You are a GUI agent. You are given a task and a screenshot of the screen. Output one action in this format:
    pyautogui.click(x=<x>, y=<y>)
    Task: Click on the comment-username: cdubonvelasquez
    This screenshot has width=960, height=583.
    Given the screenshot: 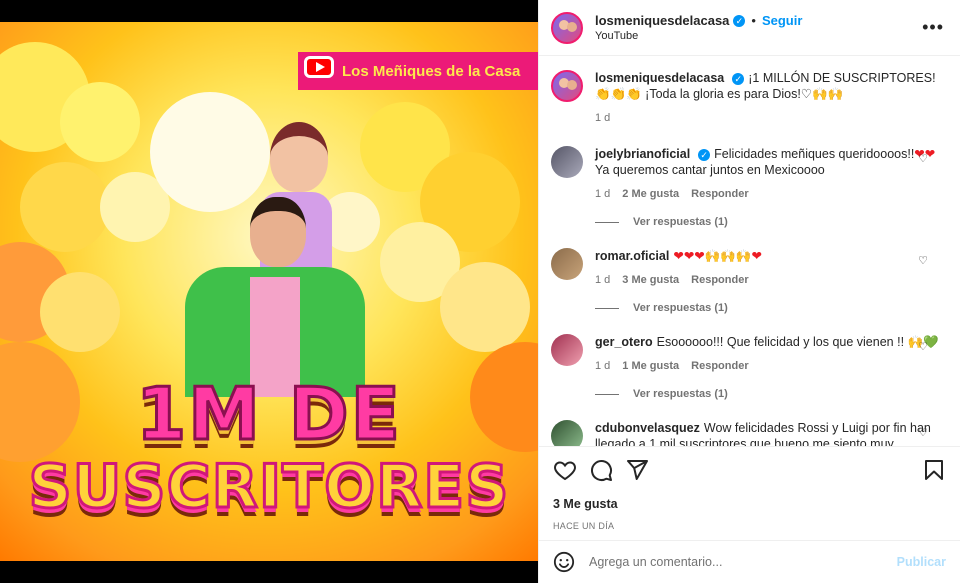 What is the action you would take?
    pyautogui.click(x=647, y=428)
    